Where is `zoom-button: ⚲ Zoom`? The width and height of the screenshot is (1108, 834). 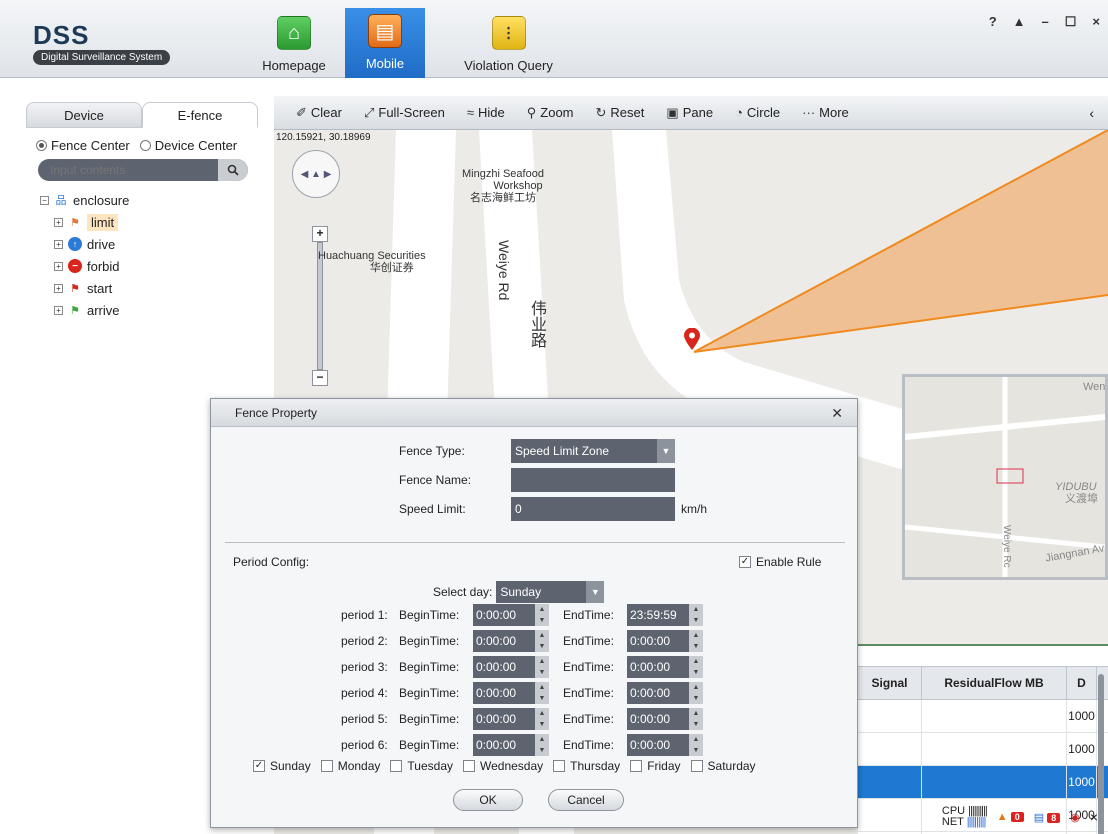
zoom-button: ⚲ Zoom is located at coordinates (550, 113).